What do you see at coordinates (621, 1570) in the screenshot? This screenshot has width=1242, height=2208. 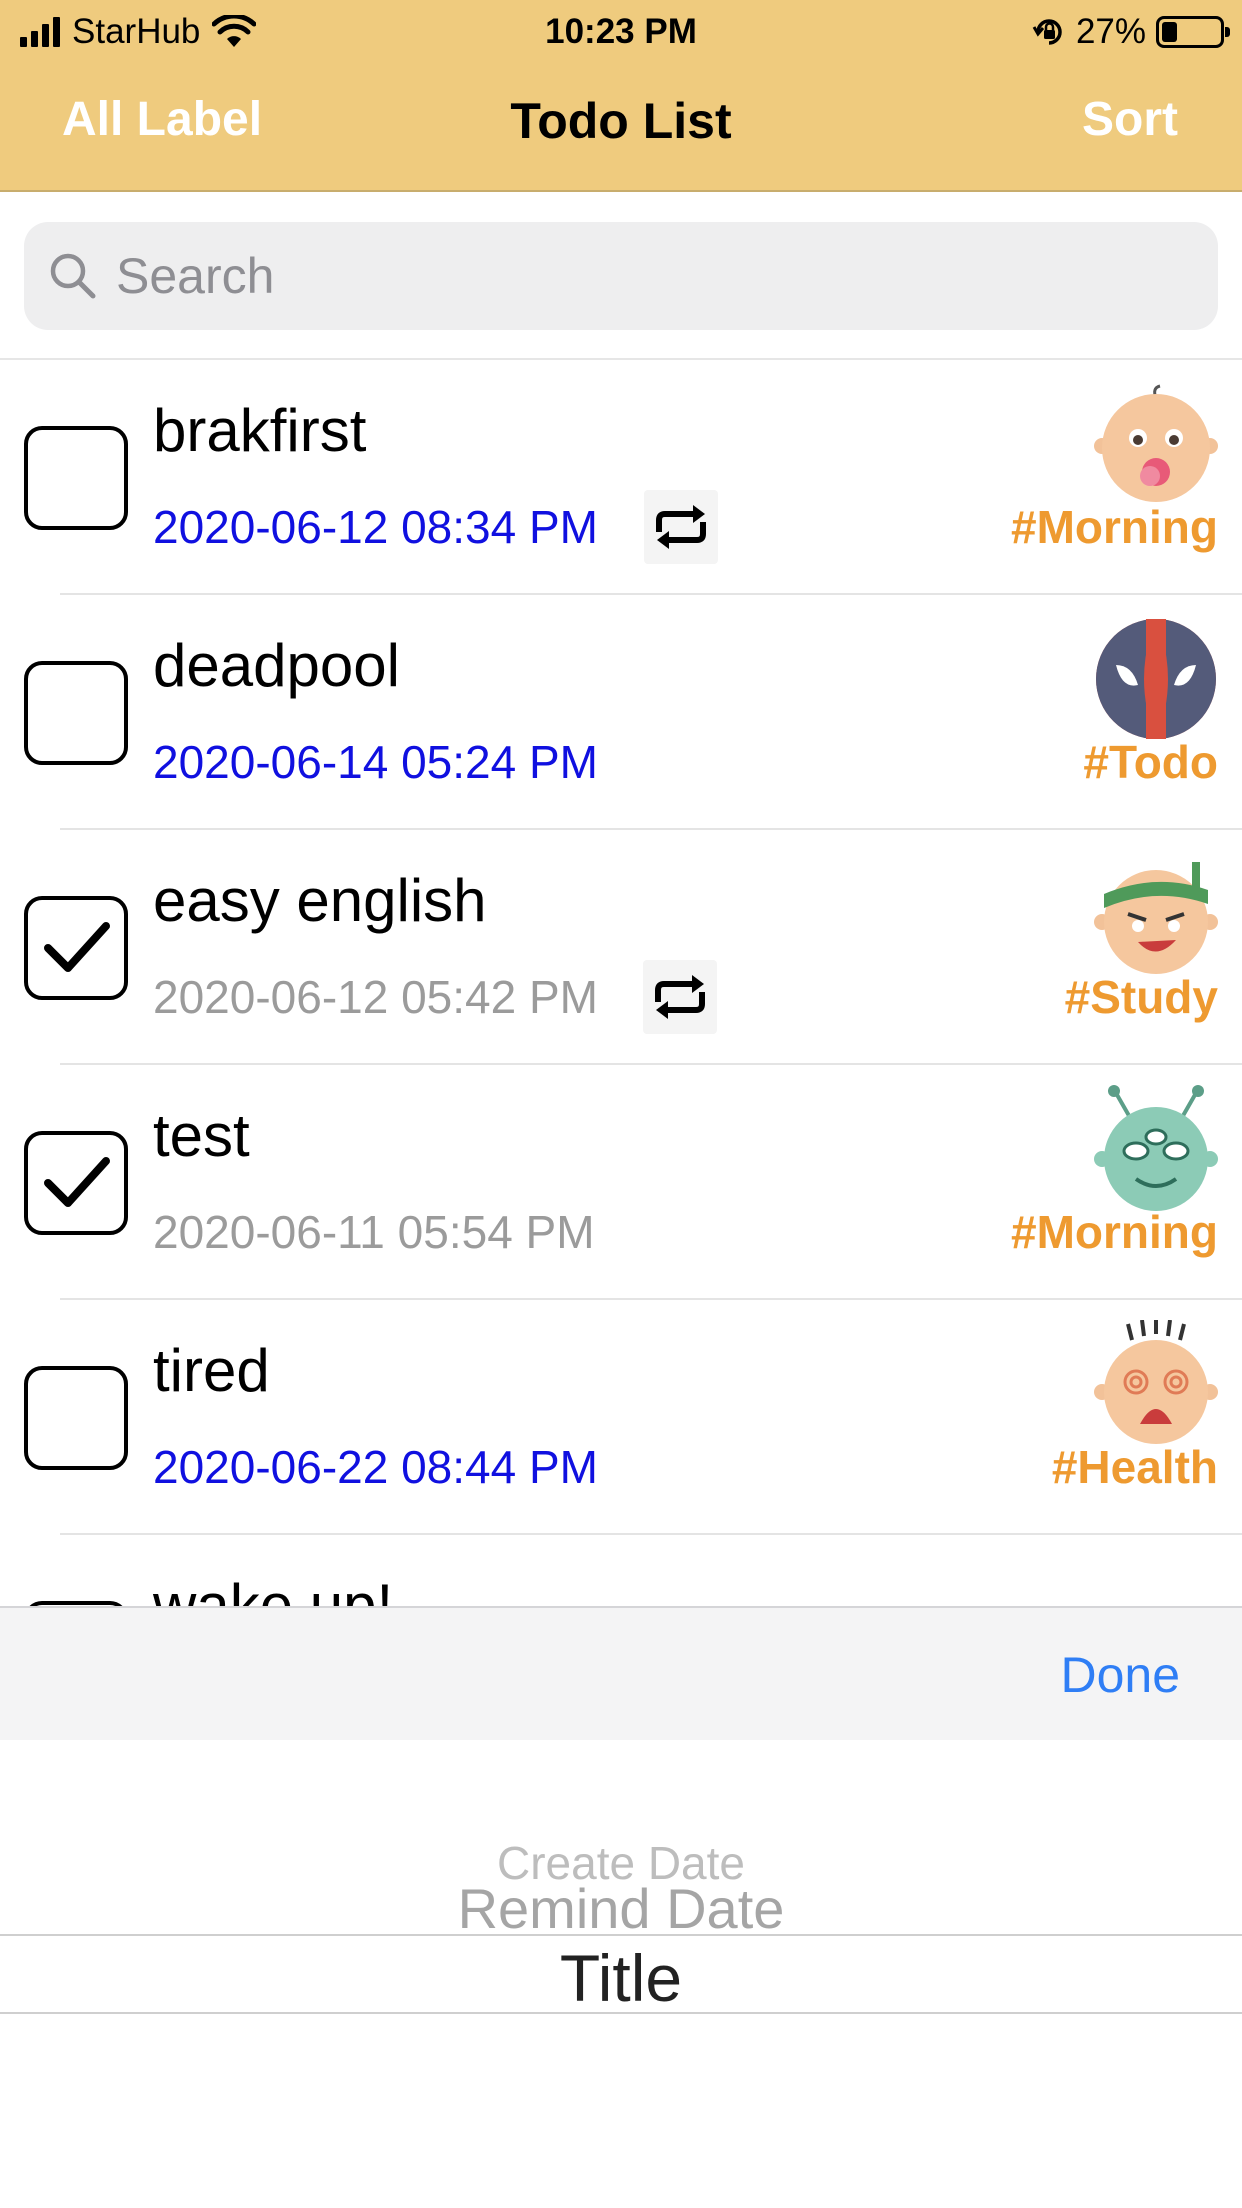 I see `todo-row: wake up!` at bounding box center [621, 1570].